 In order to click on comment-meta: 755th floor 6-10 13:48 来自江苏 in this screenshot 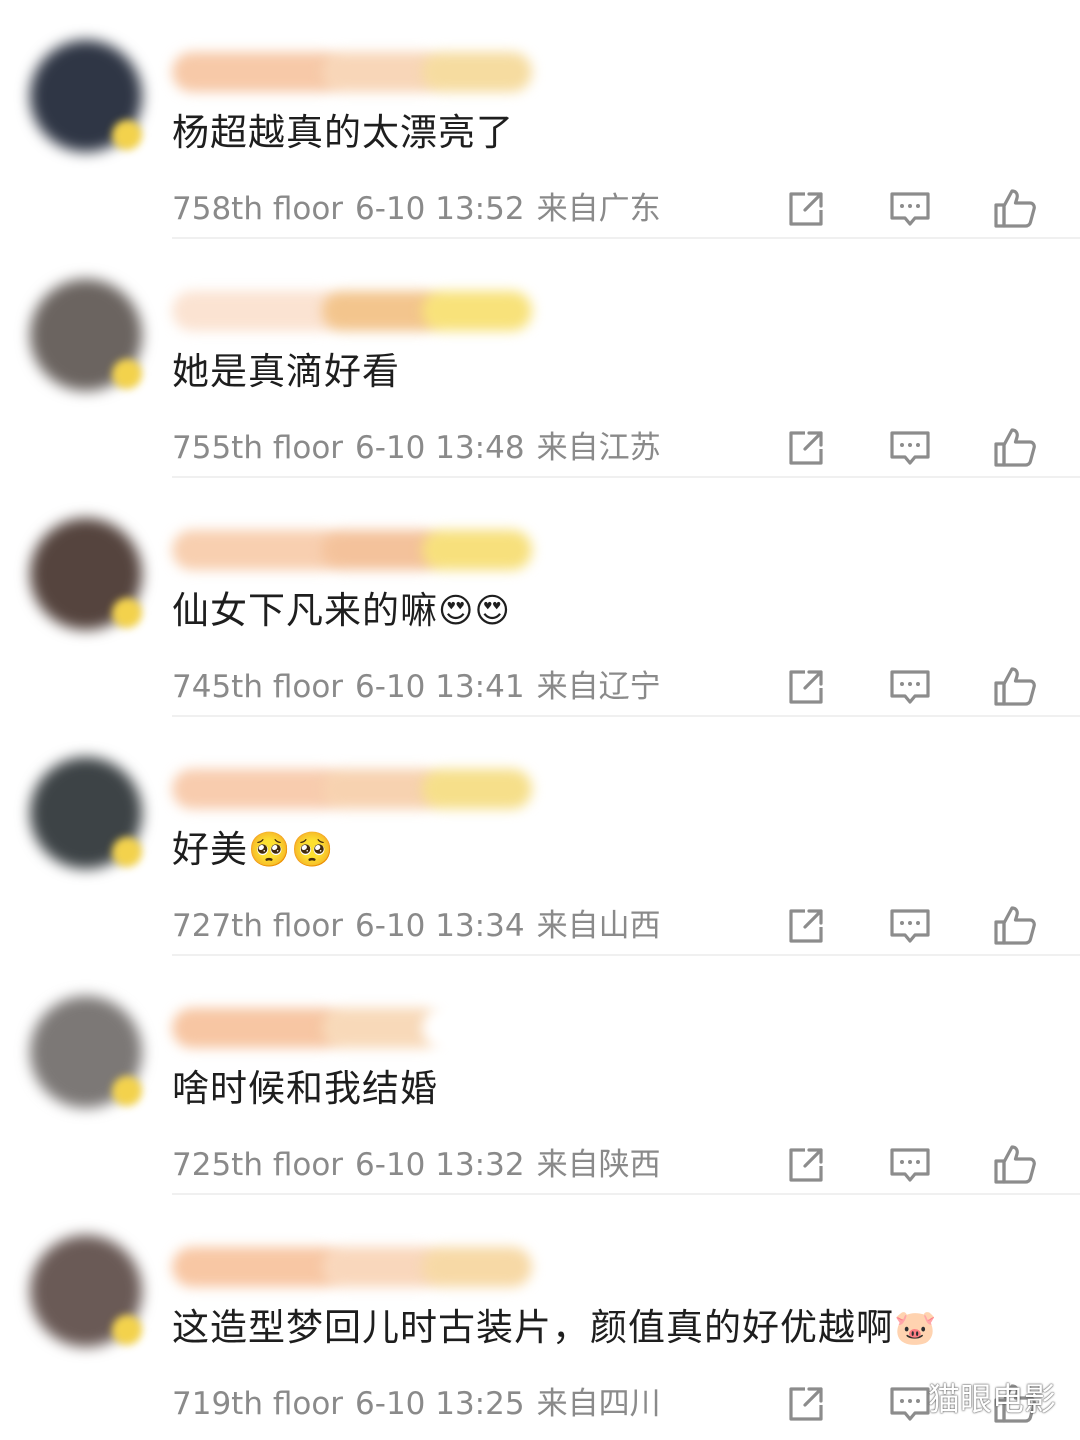, I will do `click(416, 448)`.